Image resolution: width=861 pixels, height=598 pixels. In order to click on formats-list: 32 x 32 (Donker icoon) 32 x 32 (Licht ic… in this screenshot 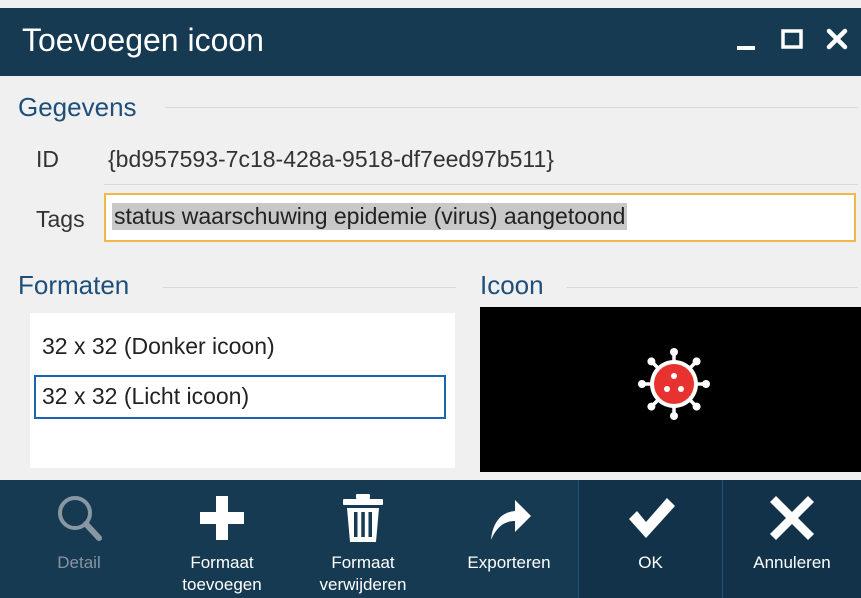, I will do `click(242, 390)`.